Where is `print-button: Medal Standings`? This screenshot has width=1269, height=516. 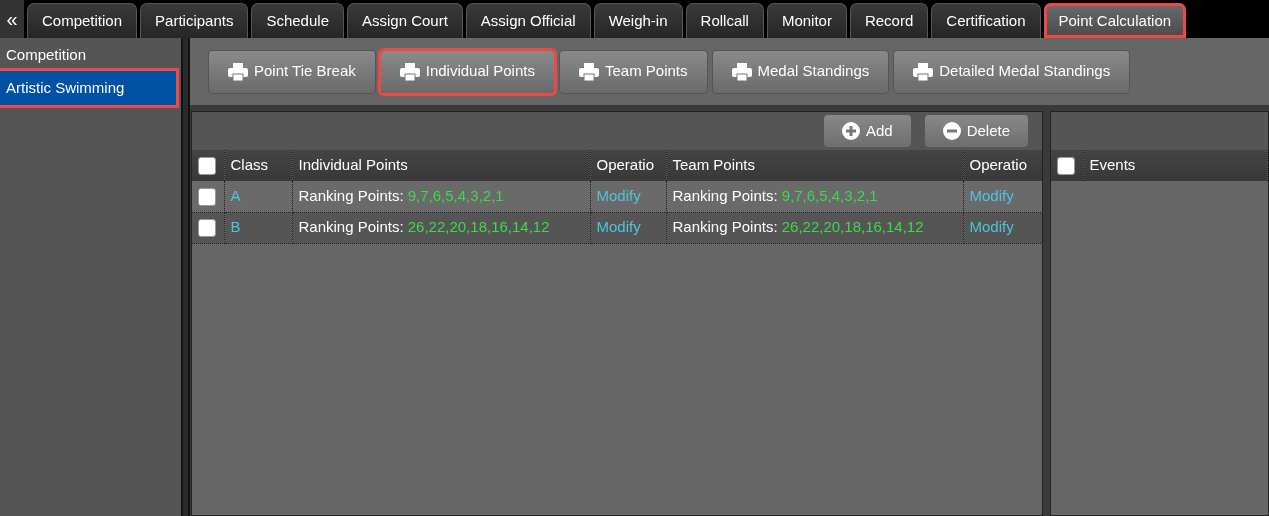 print-button: Medal Standings is located at coordinates (800, 71).